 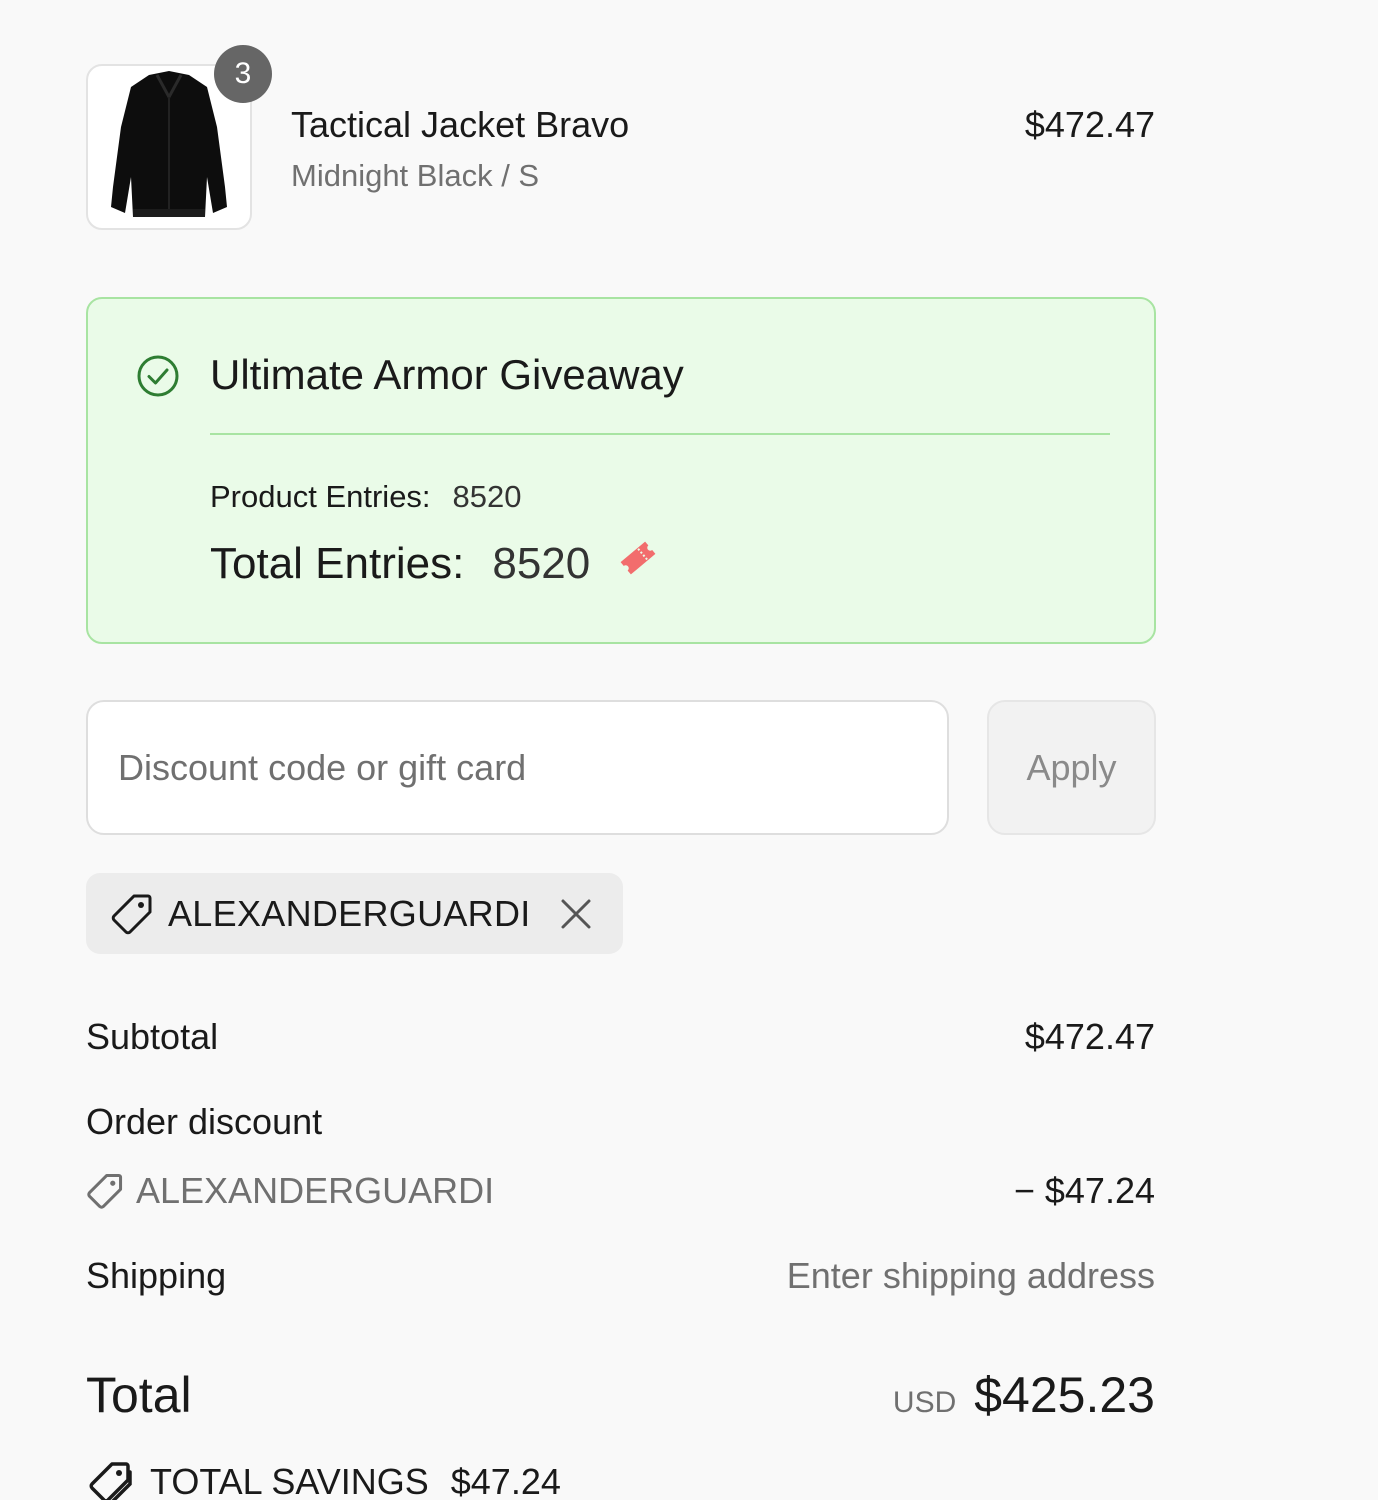 I want to click on order-discount-code: ALEXANDERGUARDI, so click(x=315, y=1190).